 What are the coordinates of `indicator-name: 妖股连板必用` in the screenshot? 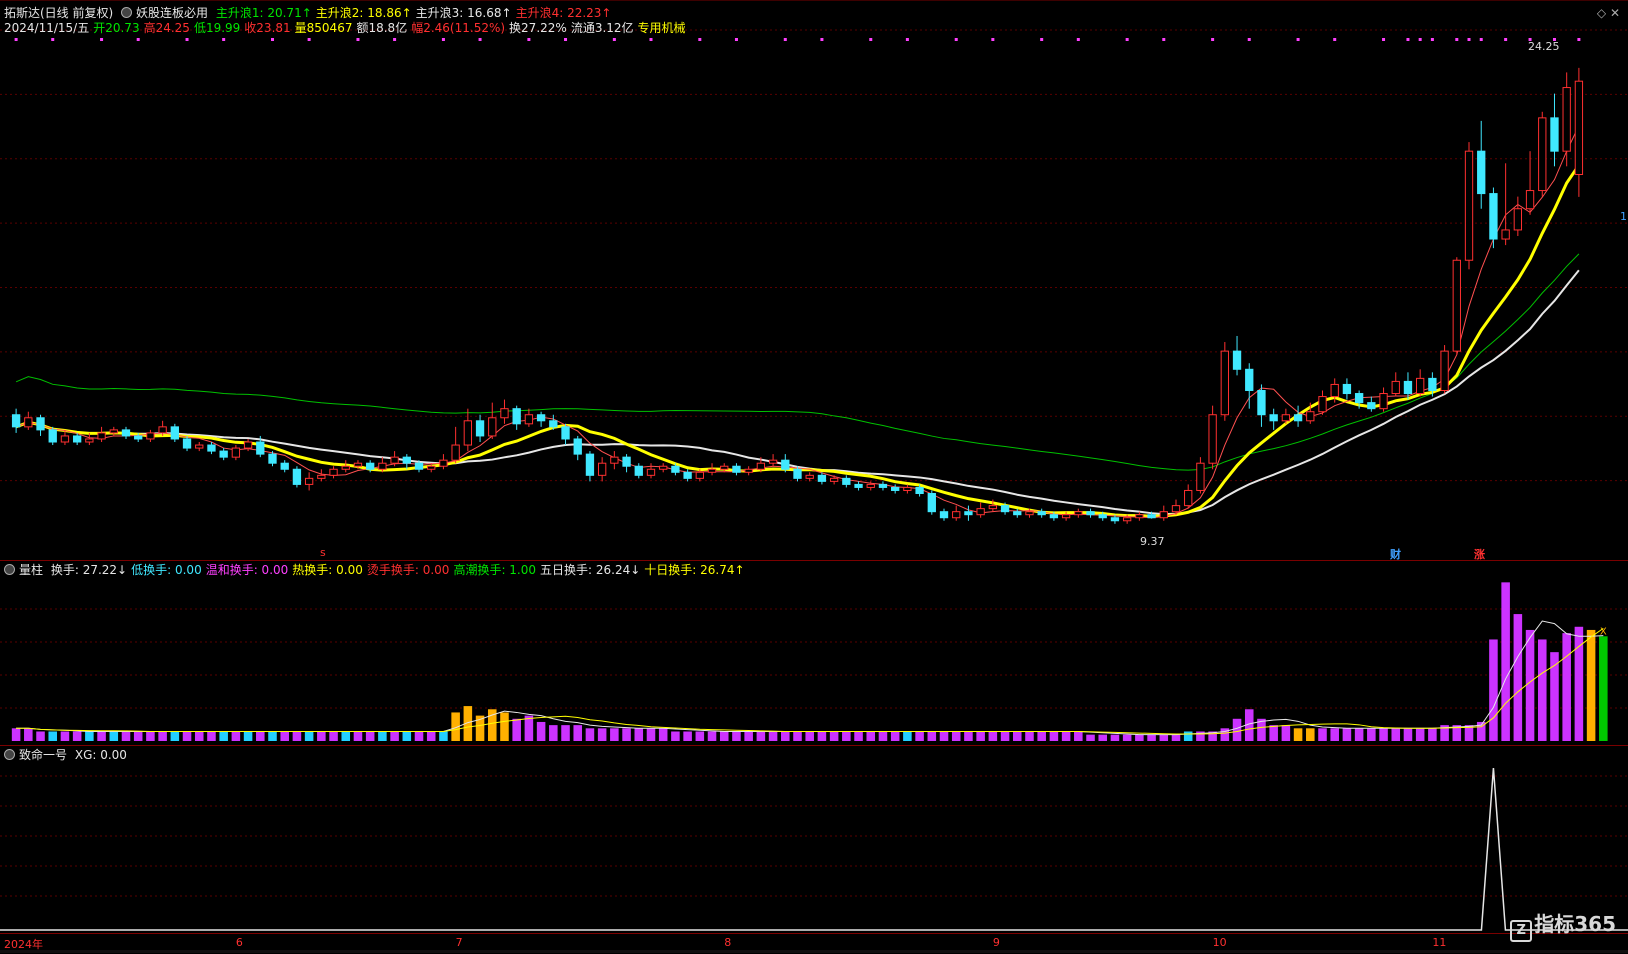 It's located at (172, 13).